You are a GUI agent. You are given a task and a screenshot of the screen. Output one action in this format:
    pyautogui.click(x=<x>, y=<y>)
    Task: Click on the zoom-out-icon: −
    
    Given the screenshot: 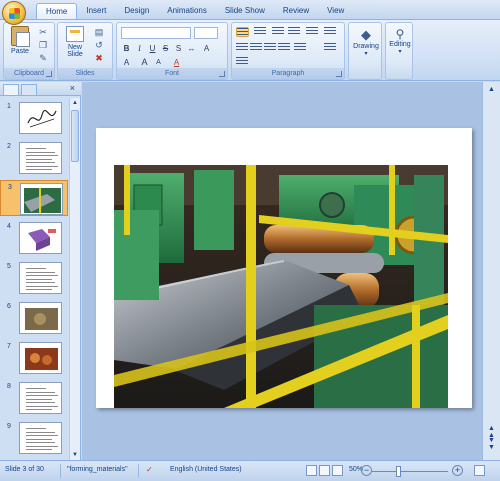 What is the action you would take?
    pyautogui.click(x=366, y=470)
    